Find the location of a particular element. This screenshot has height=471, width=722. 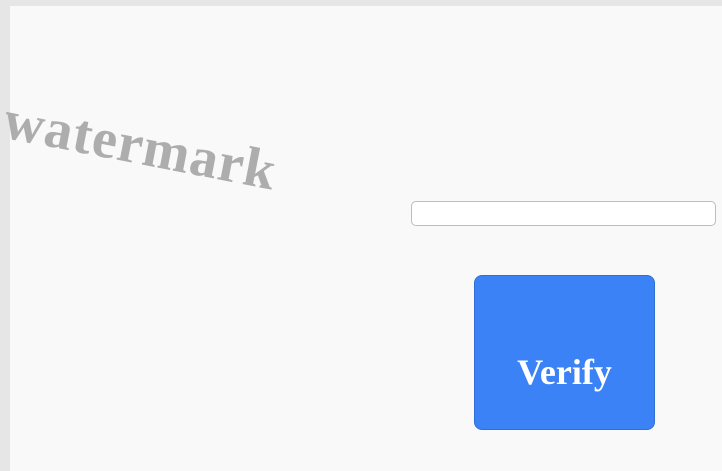

verify-button: Verify is located at coordinates (564, 352).